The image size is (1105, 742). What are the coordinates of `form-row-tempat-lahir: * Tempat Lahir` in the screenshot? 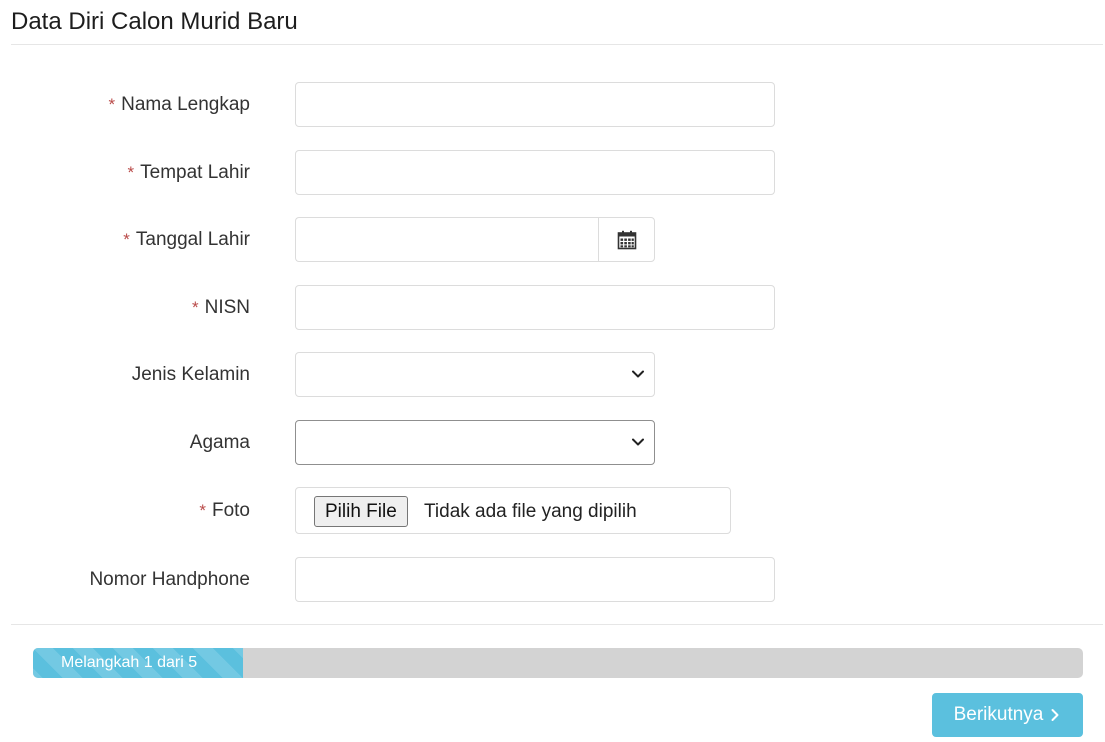 It's located at (552, 173).